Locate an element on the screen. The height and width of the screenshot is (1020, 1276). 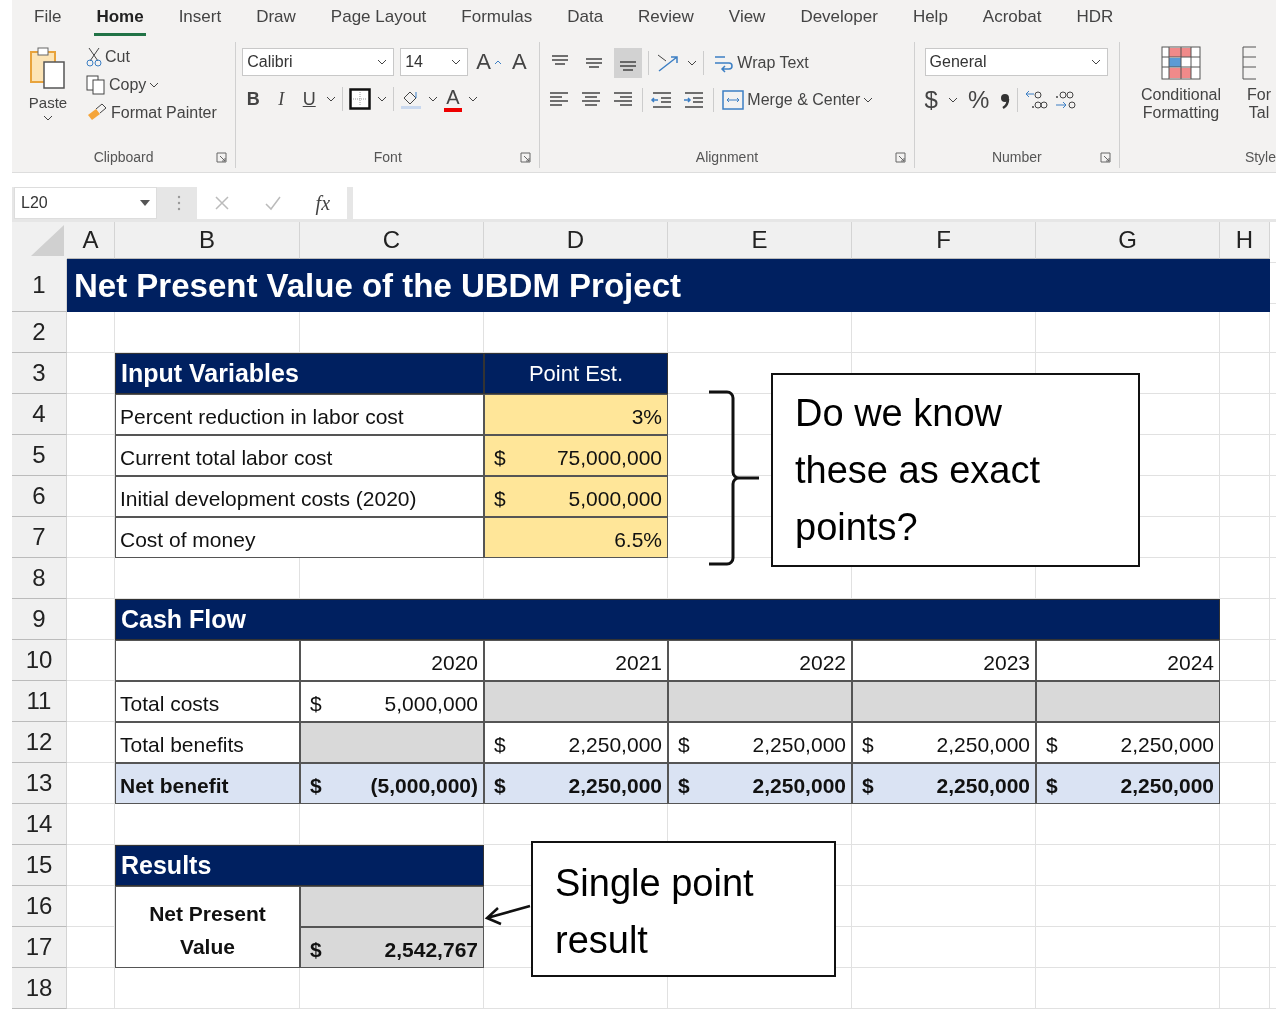
table-cell: $ (5,000,000) is located at coordinates (392, 783).